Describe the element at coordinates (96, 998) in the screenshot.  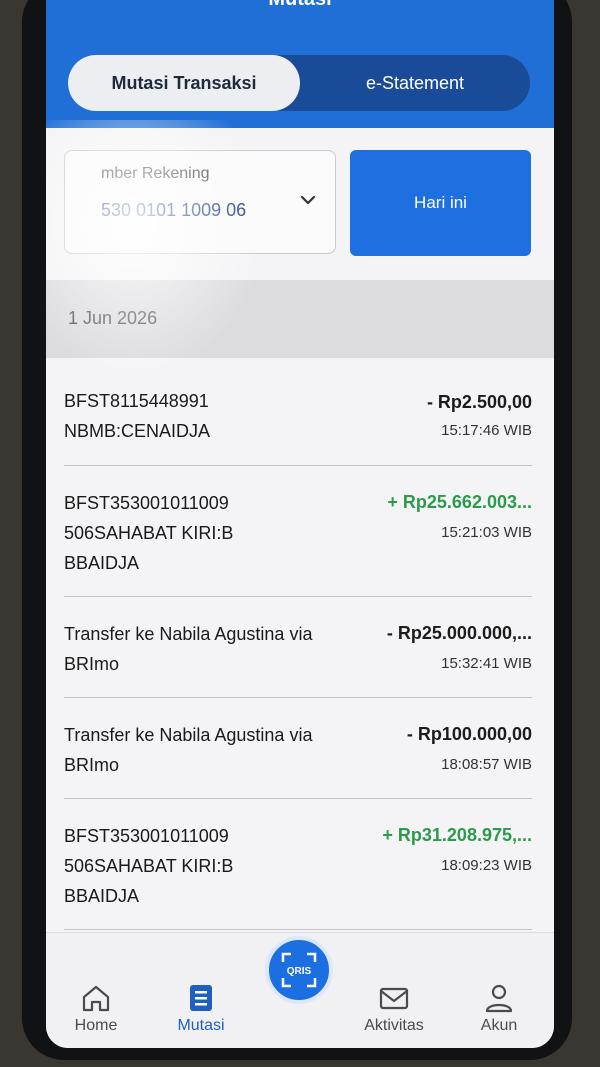
I see `home-icon` at that location.